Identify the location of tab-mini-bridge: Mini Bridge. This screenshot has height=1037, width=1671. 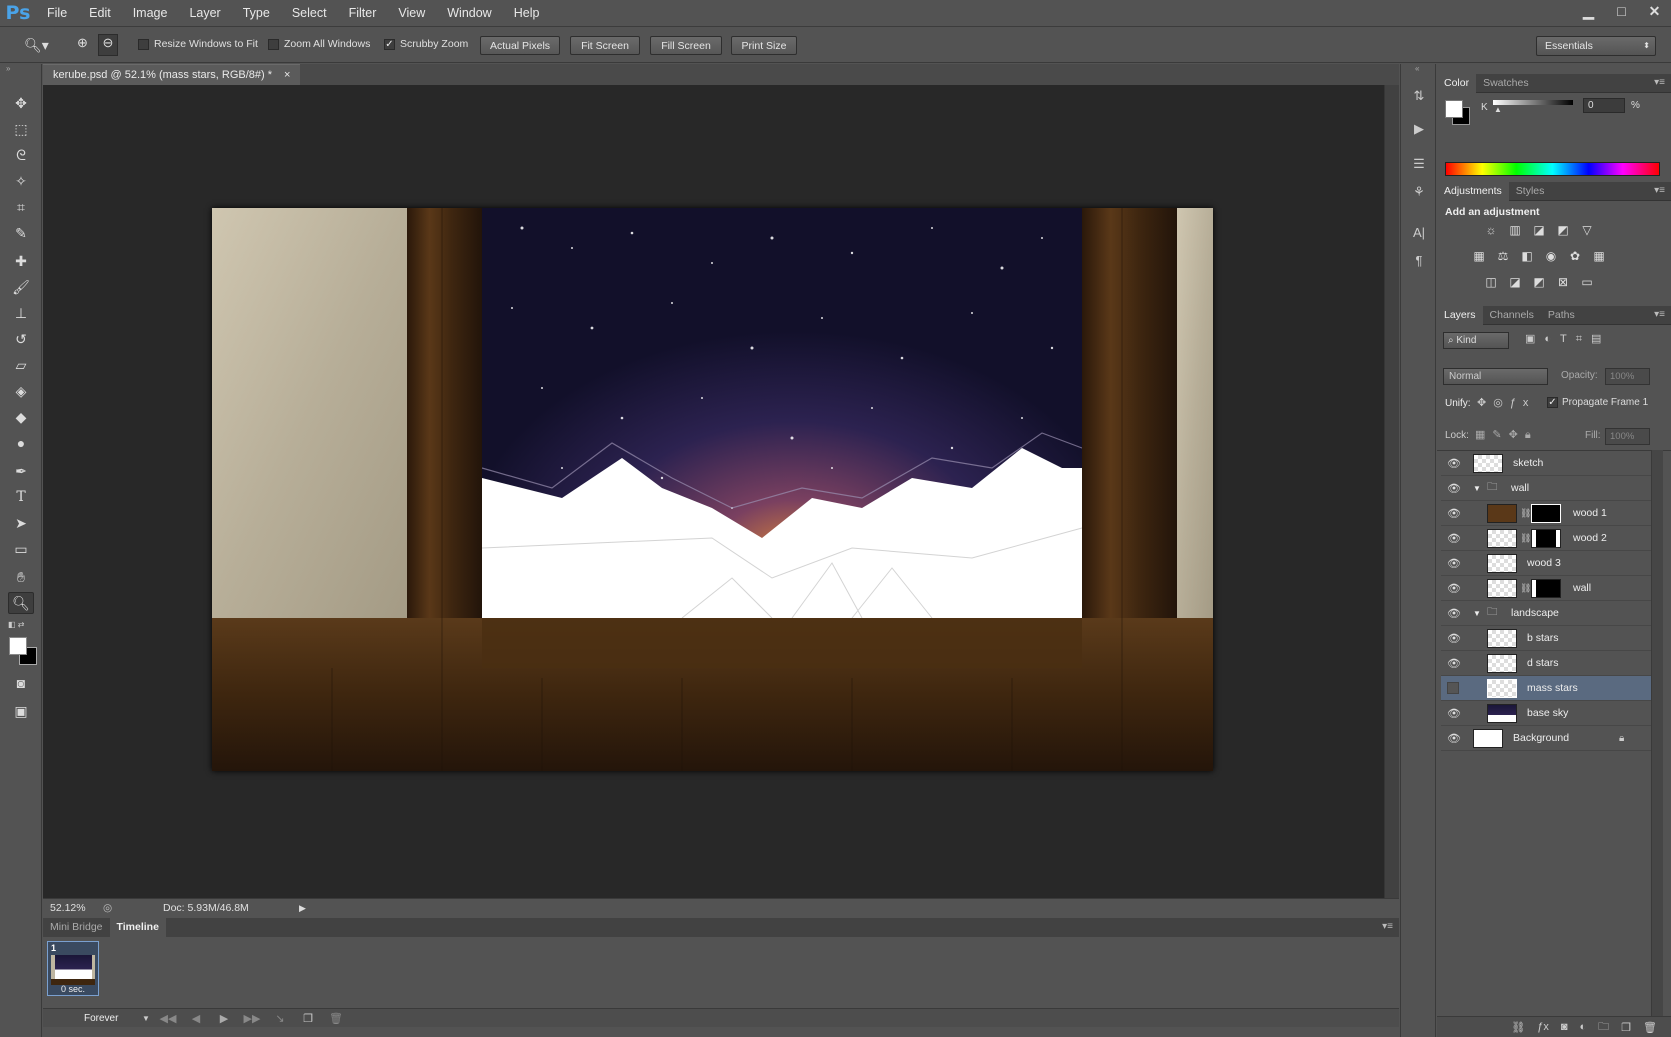
(76, 927).